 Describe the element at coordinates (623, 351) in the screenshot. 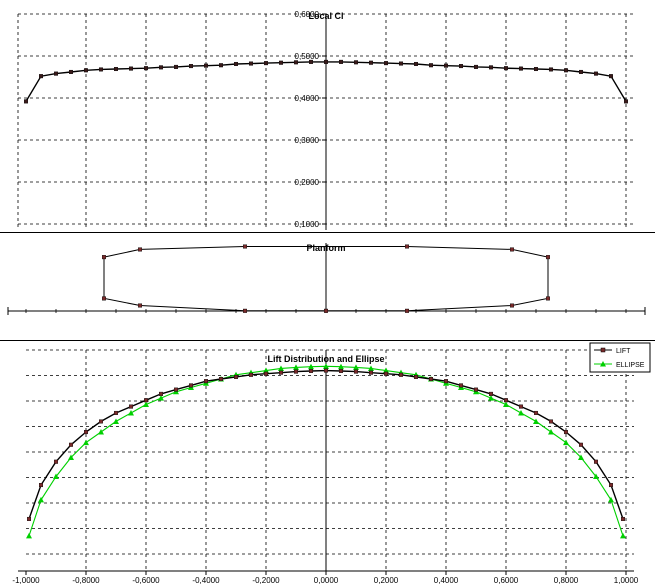

I see `legend-lift-label: LIFT` at that location.